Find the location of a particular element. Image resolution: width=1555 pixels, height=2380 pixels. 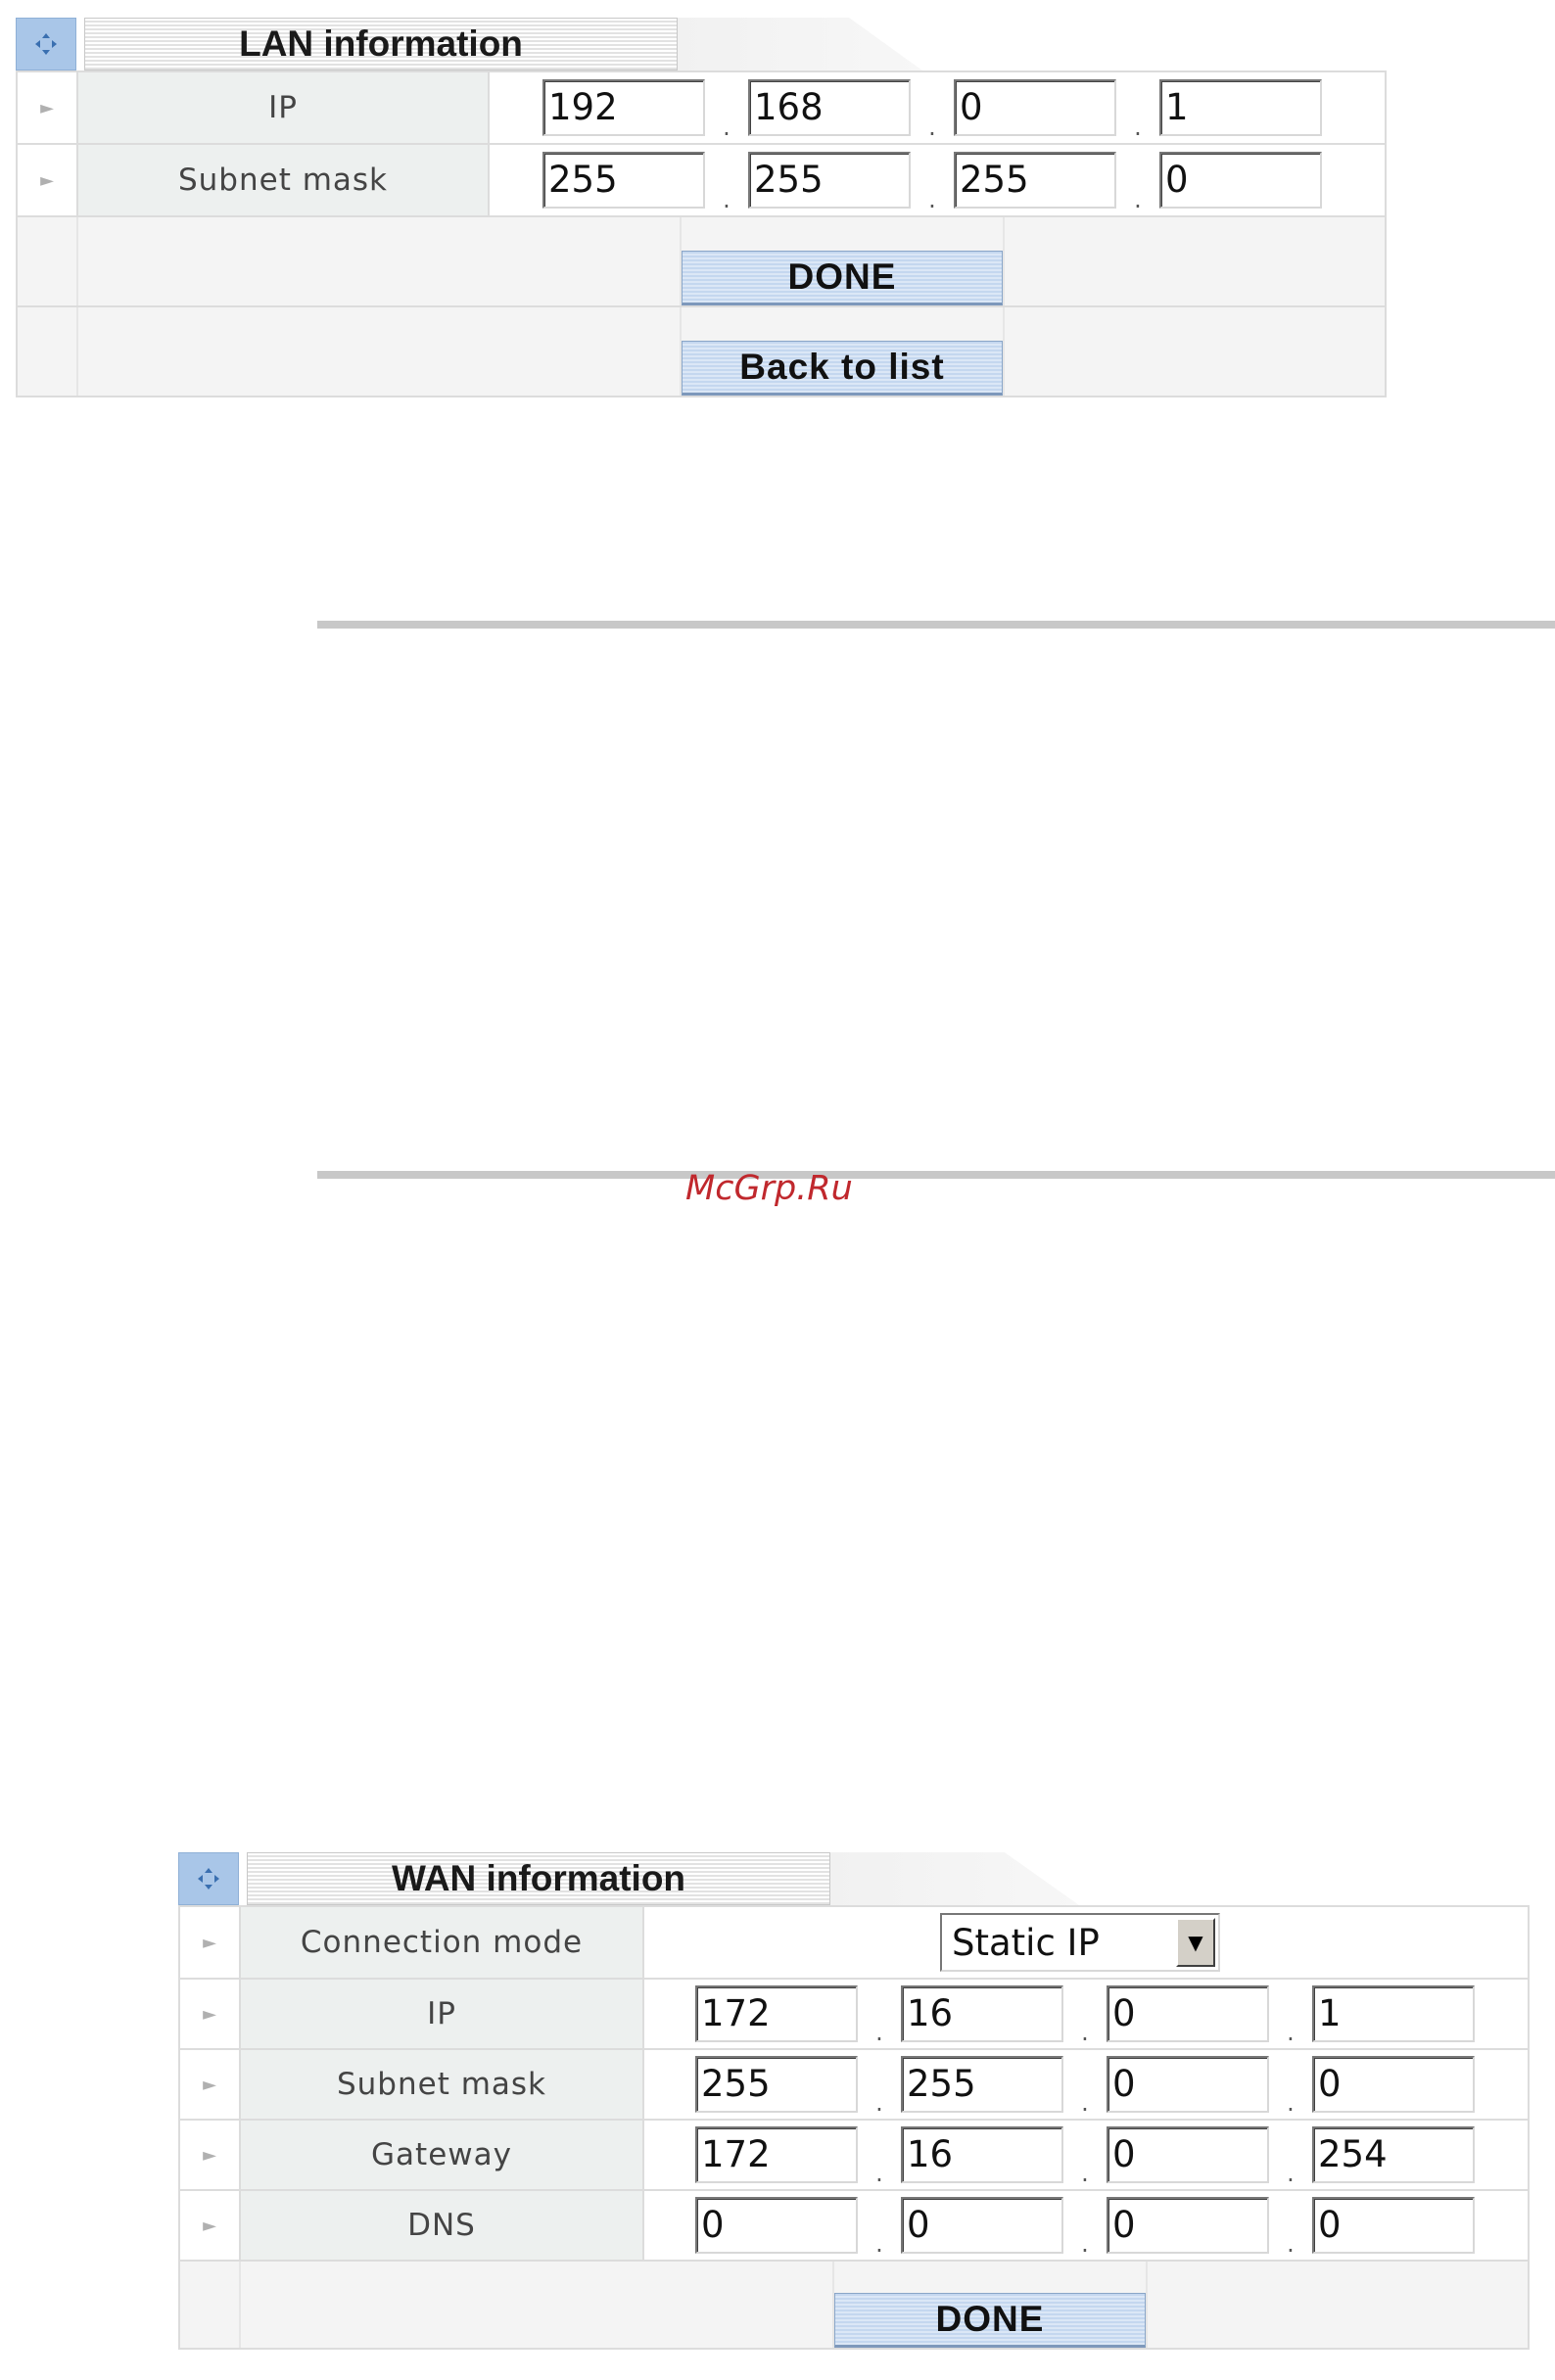

wan-row-connection-mode: ► Connection mode Static IP ▼ is located at coordinates (854, 1943).